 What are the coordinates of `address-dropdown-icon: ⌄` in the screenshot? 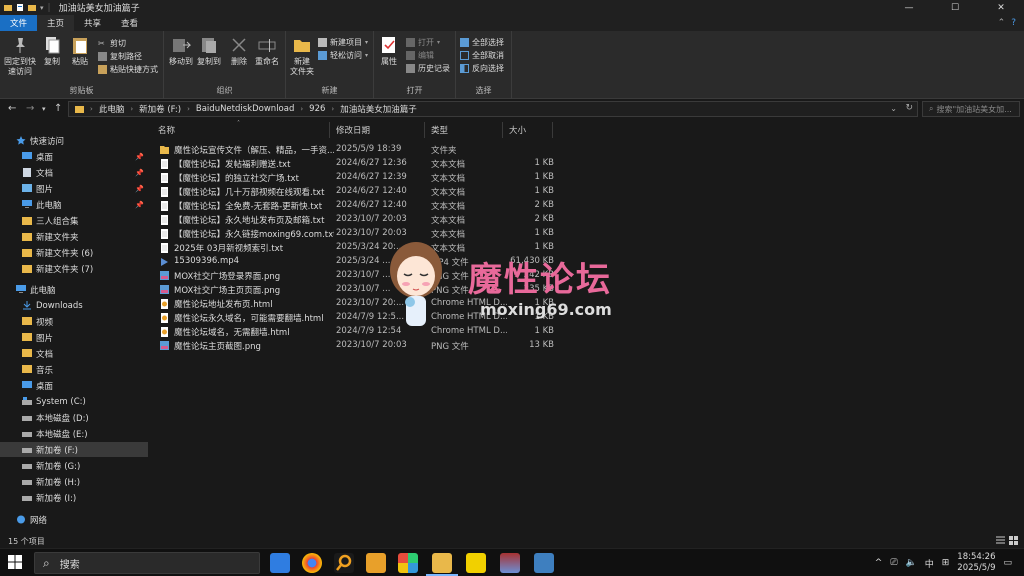 It's located at (893, 108).